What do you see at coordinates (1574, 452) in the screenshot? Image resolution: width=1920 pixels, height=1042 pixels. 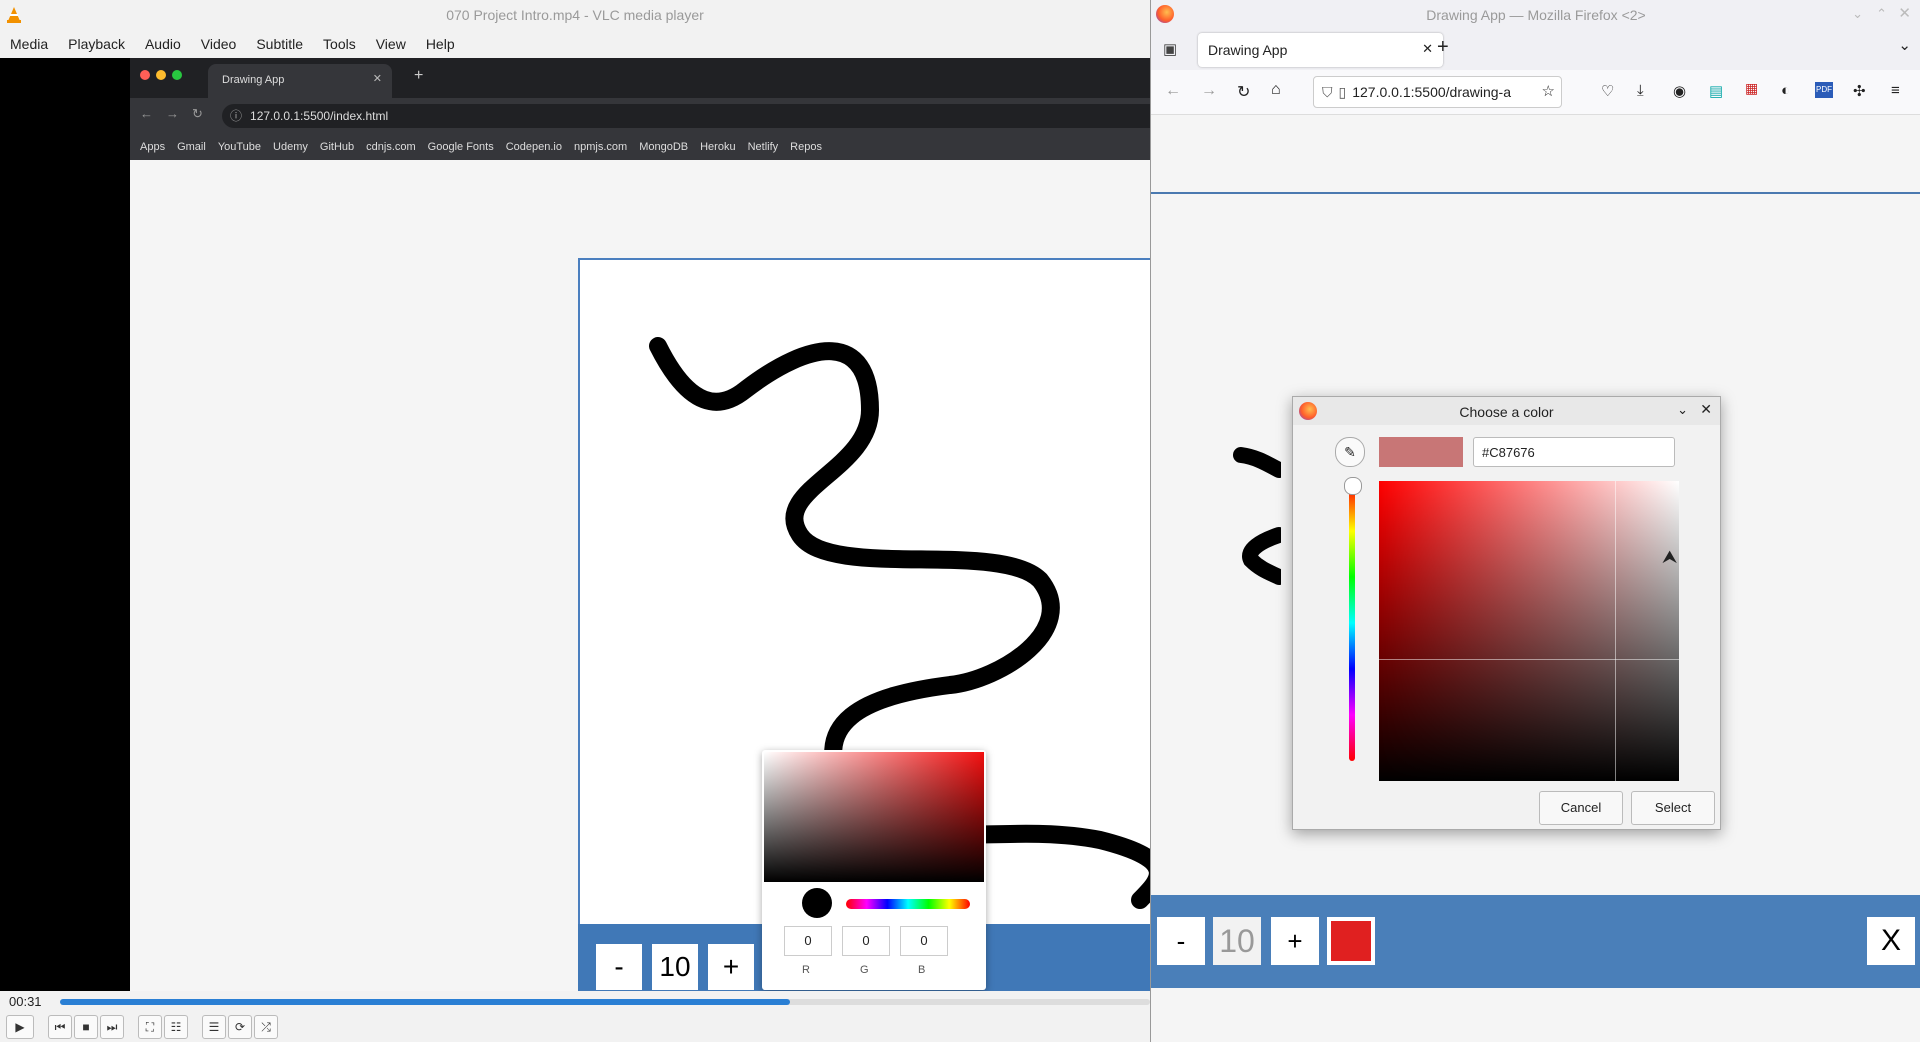 I see `hex-input: #C87676` at bounding box center [1574, 452].